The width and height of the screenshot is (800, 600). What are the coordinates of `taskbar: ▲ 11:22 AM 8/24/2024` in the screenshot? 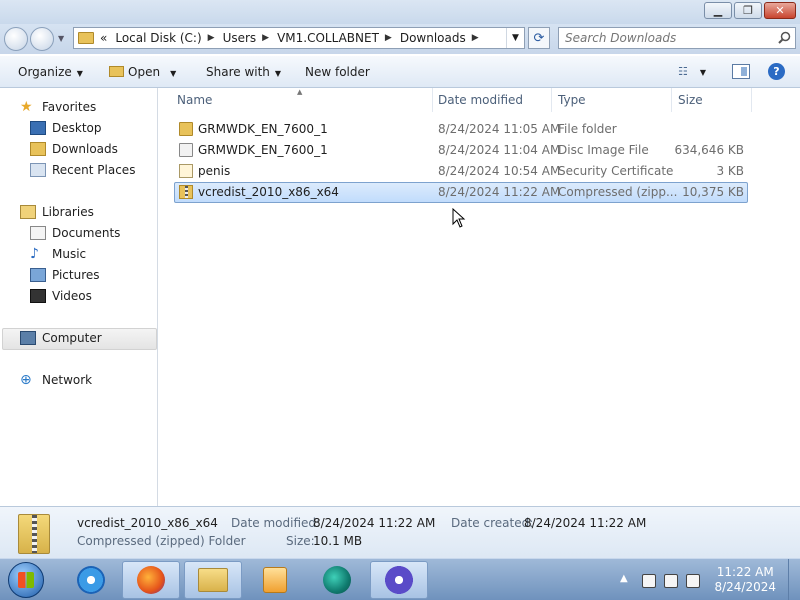 It's located at (400, 579).